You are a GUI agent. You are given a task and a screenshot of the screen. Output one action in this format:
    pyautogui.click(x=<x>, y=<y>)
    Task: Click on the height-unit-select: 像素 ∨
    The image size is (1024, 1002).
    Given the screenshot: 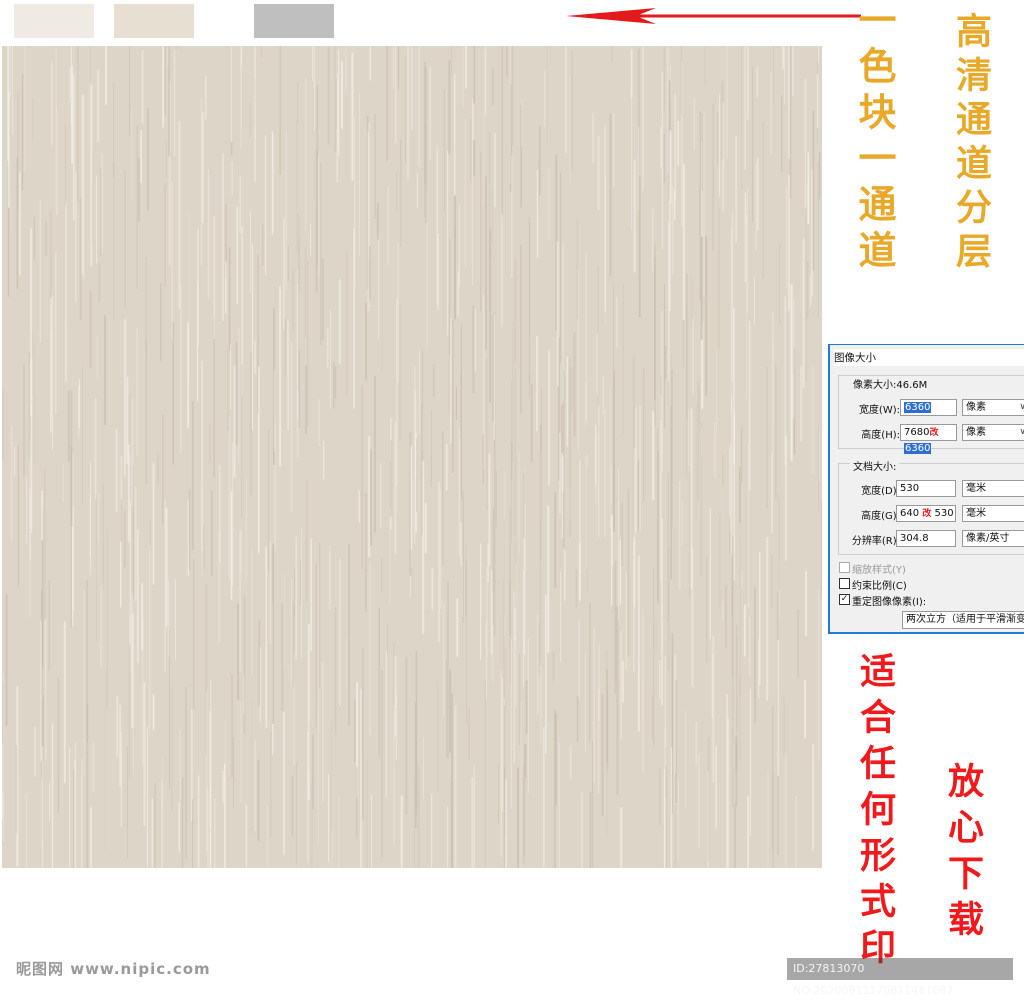 What is the action you would take?
    pyautogui.click(x=993, y=432)
    